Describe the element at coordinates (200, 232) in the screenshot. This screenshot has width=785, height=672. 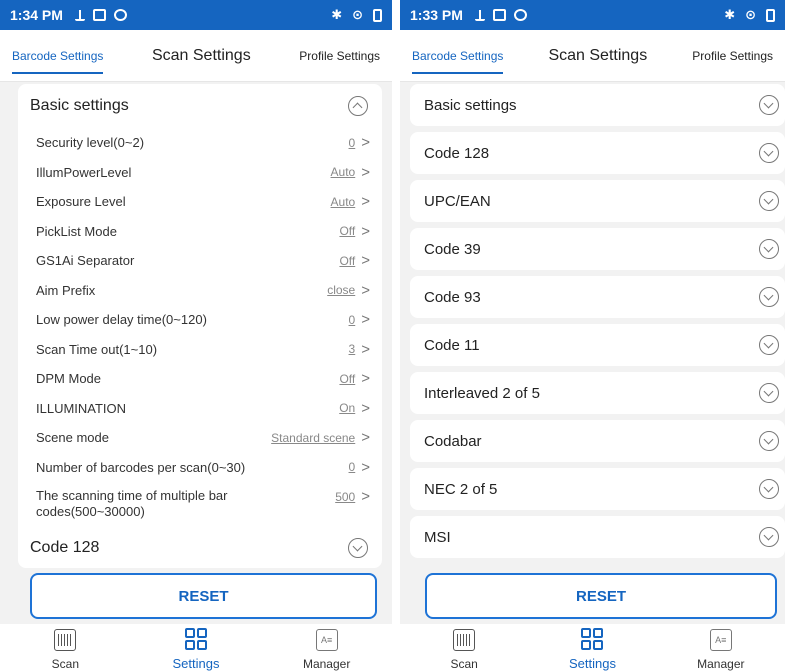
I see `setting-row: PickList Mode Off >` at that location.